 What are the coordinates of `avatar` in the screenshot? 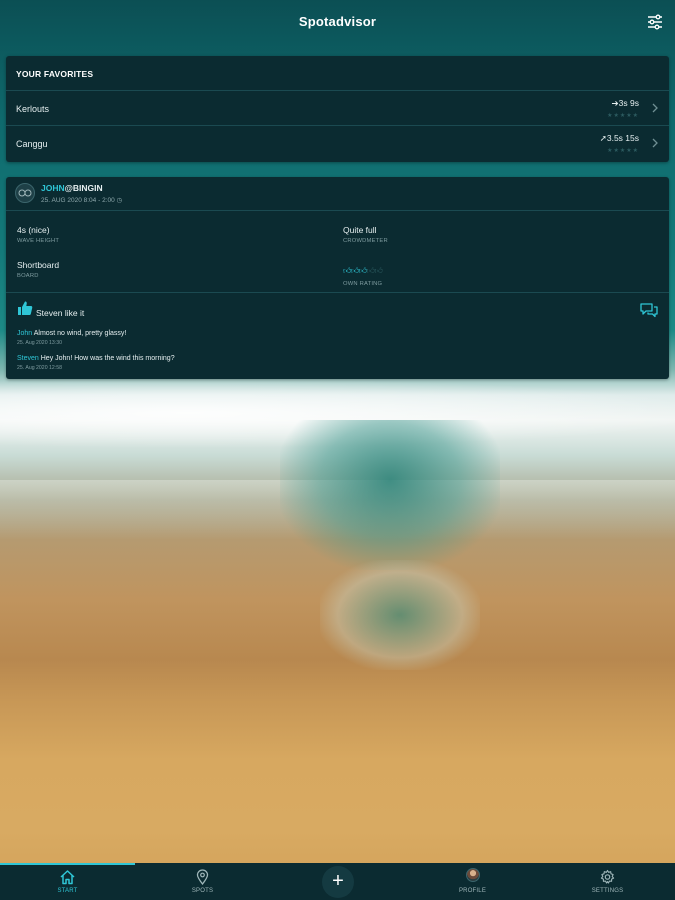 It's located at (25, 193).